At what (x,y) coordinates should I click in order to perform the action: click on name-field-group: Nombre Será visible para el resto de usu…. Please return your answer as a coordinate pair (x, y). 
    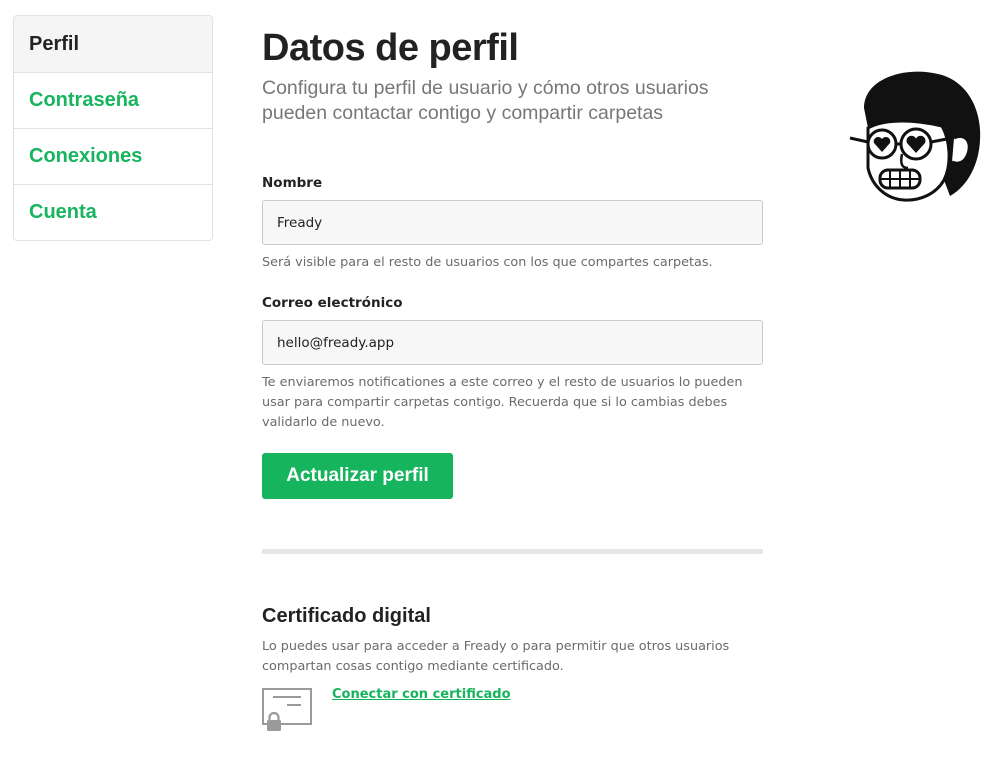
    Looking at the image, I should click on (513, 222).